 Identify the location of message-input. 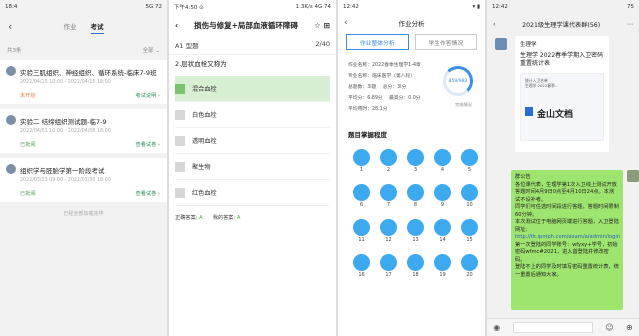
(552, 327).